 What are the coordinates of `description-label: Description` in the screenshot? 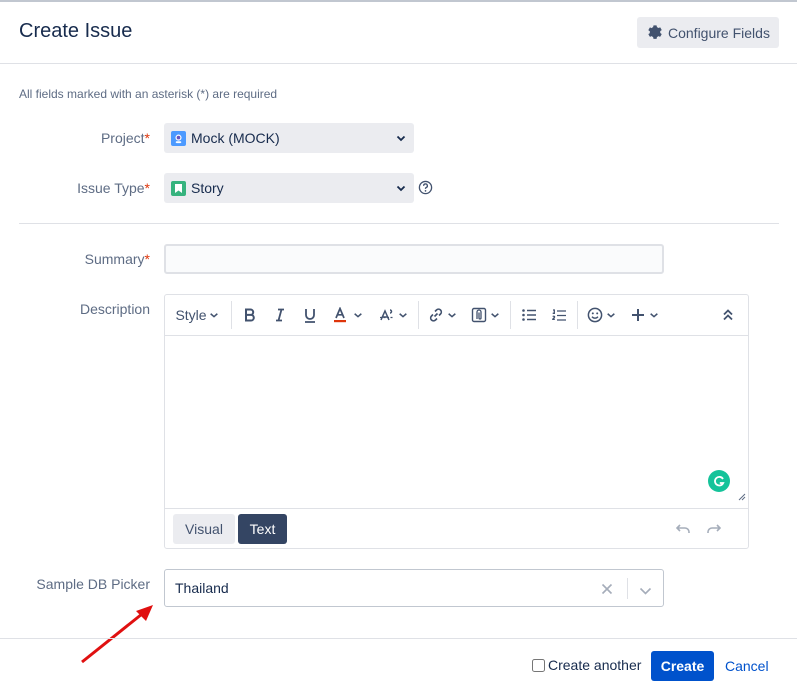 It's located at (114, 309).